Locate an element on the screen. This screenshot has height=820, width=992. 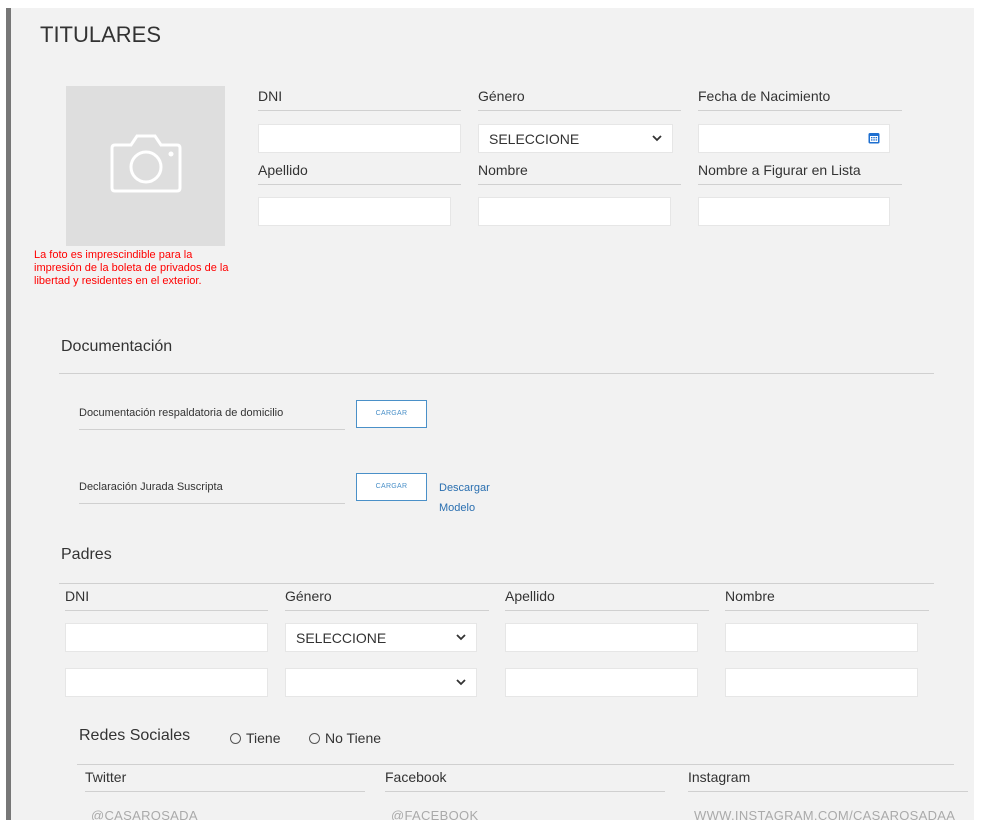
padres-apellido-header: Apellido is located at coordinates (607, 599).